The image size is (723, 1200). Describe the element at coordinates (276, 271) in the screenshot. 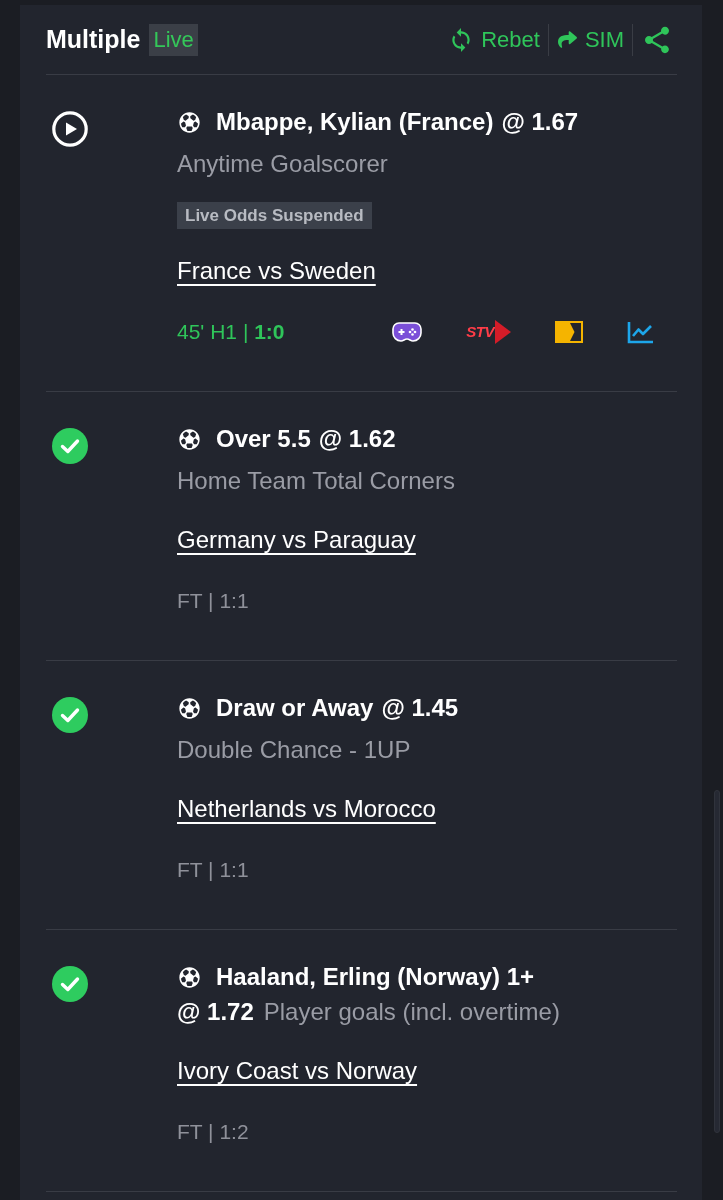

I see `match-link: France vs Sweden` at that location.